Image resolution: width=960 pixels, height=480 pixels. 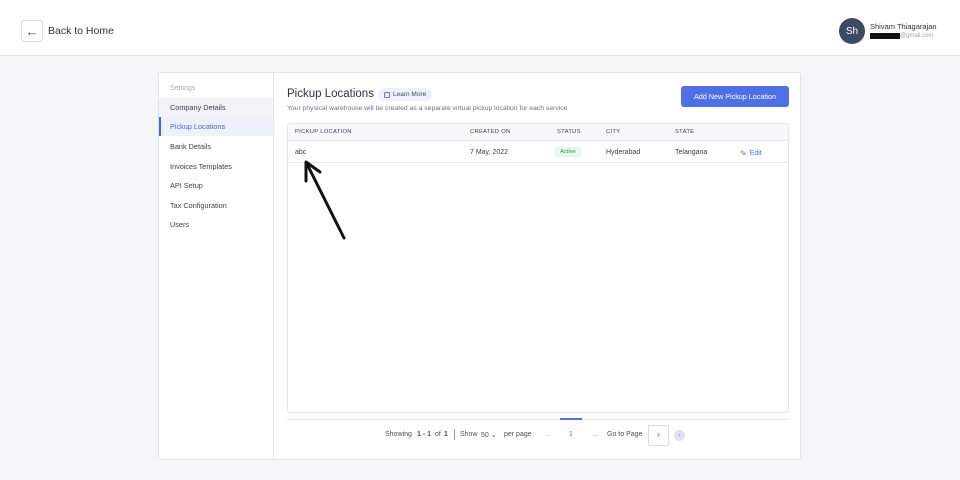 I want to click on user-email: @gmail.com, so click(x=901, y=36).